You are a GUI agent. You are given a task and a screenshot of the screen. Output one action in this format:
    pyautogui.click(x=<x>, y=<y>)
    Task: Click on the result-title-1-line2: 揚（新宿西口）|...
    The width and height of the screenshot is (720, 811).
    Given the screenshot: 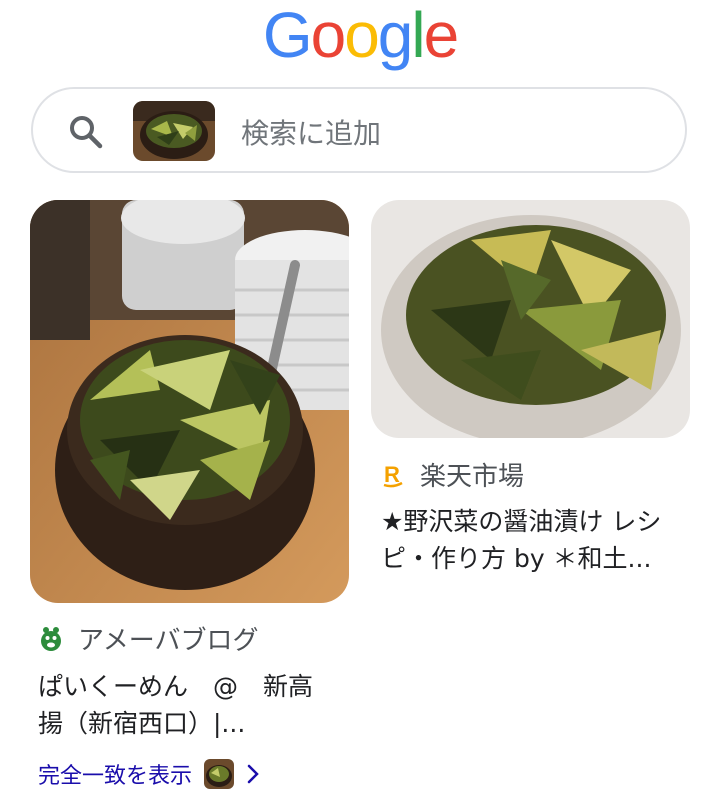 What is the action you would take?
    pyautogui.click(x=142, y=723)
    